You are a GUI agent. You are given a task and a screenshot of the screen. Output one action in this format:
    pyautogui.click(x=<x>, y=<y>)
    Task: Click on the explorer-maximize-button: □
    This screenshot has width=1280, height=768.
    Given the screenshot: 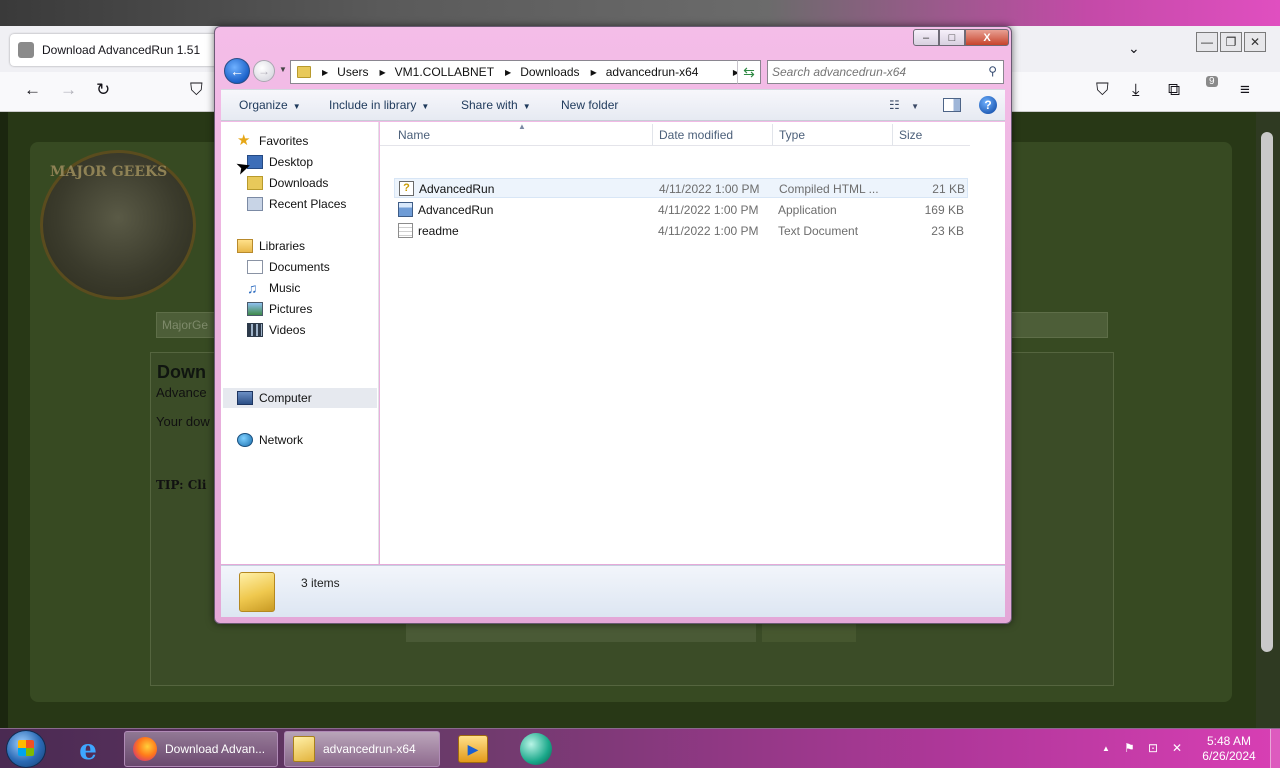 What is the action you would take?
    pyautogui.click(x=952, y=37)
    